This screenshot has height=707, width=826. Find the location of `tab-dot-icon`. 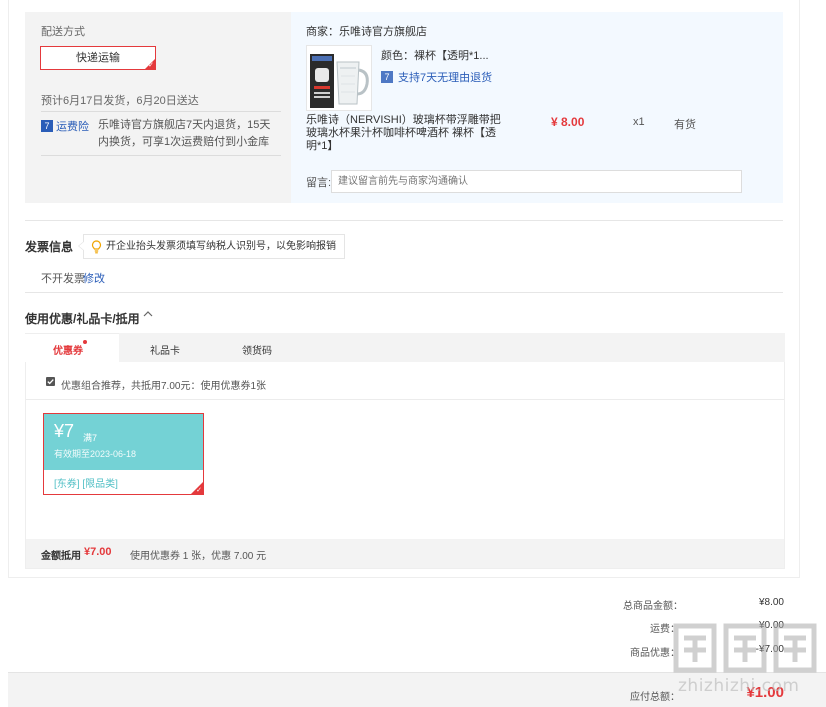

tab-dot-icon is located at coordinates (85, 342).